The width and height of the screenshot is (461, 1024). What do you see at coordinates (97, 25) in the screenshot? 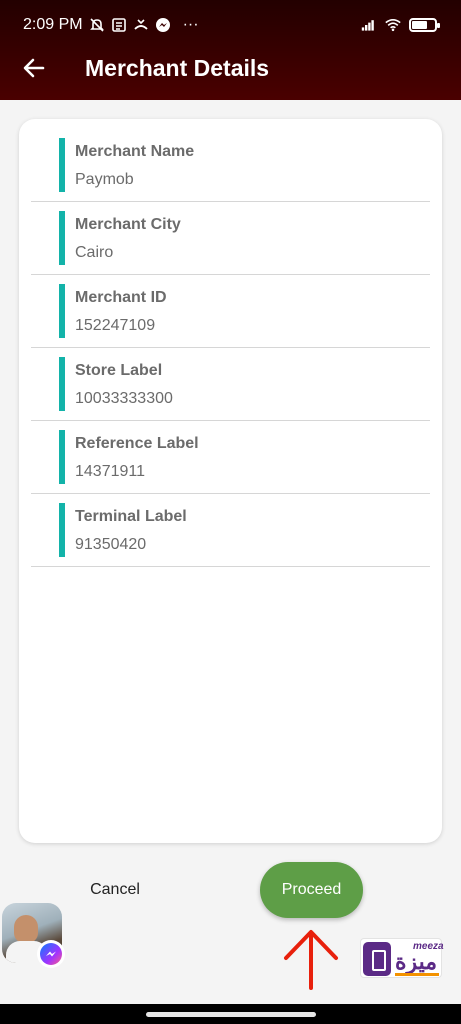
I see `mute-bell-icon` at bounding box center [97, 25].